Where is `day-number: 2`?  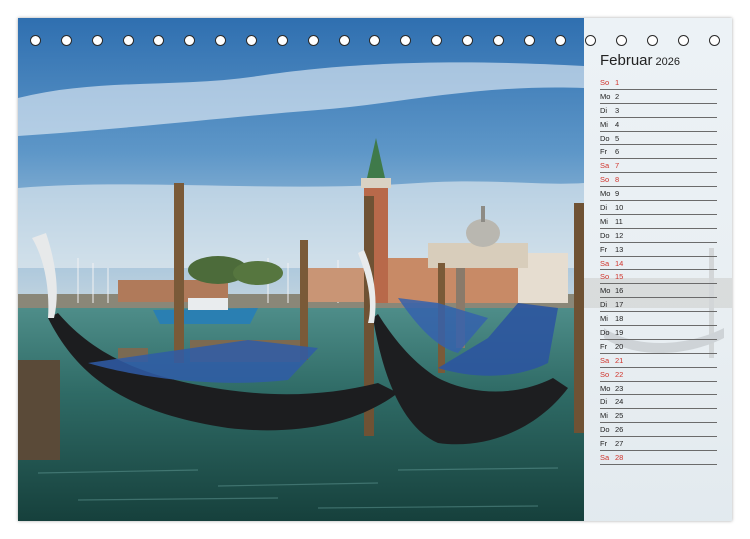 day-number: 2 is located at coordinates (617, 96).